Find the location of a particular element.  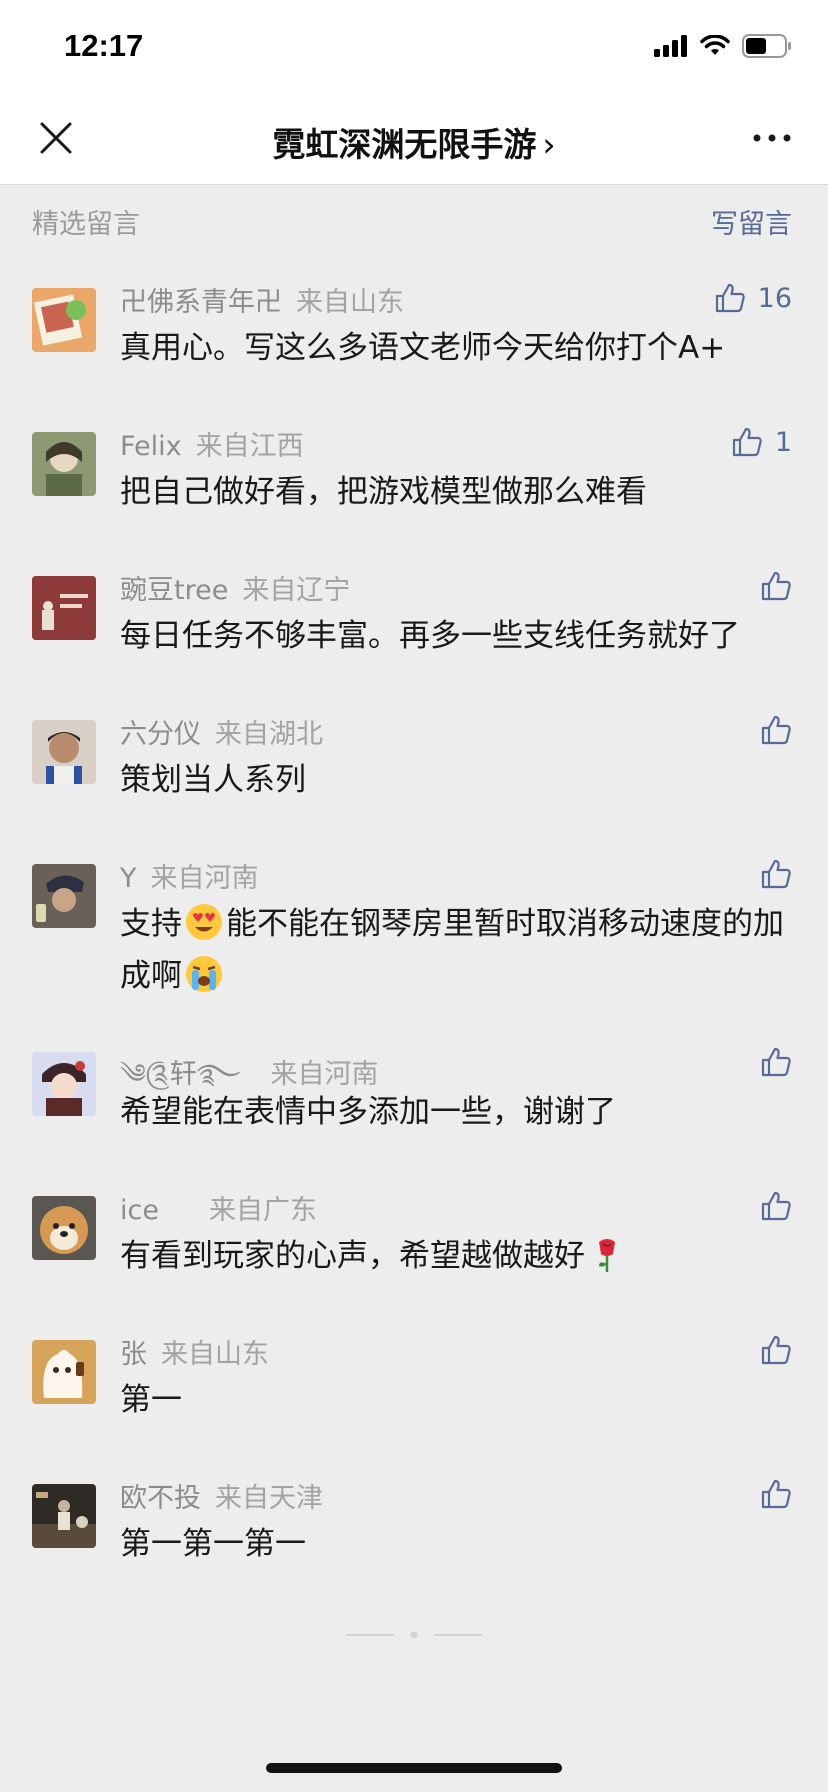

comment-text: 真用心。写这么多语文老师今天给你打个A+ is located at coordinates (423, 348).